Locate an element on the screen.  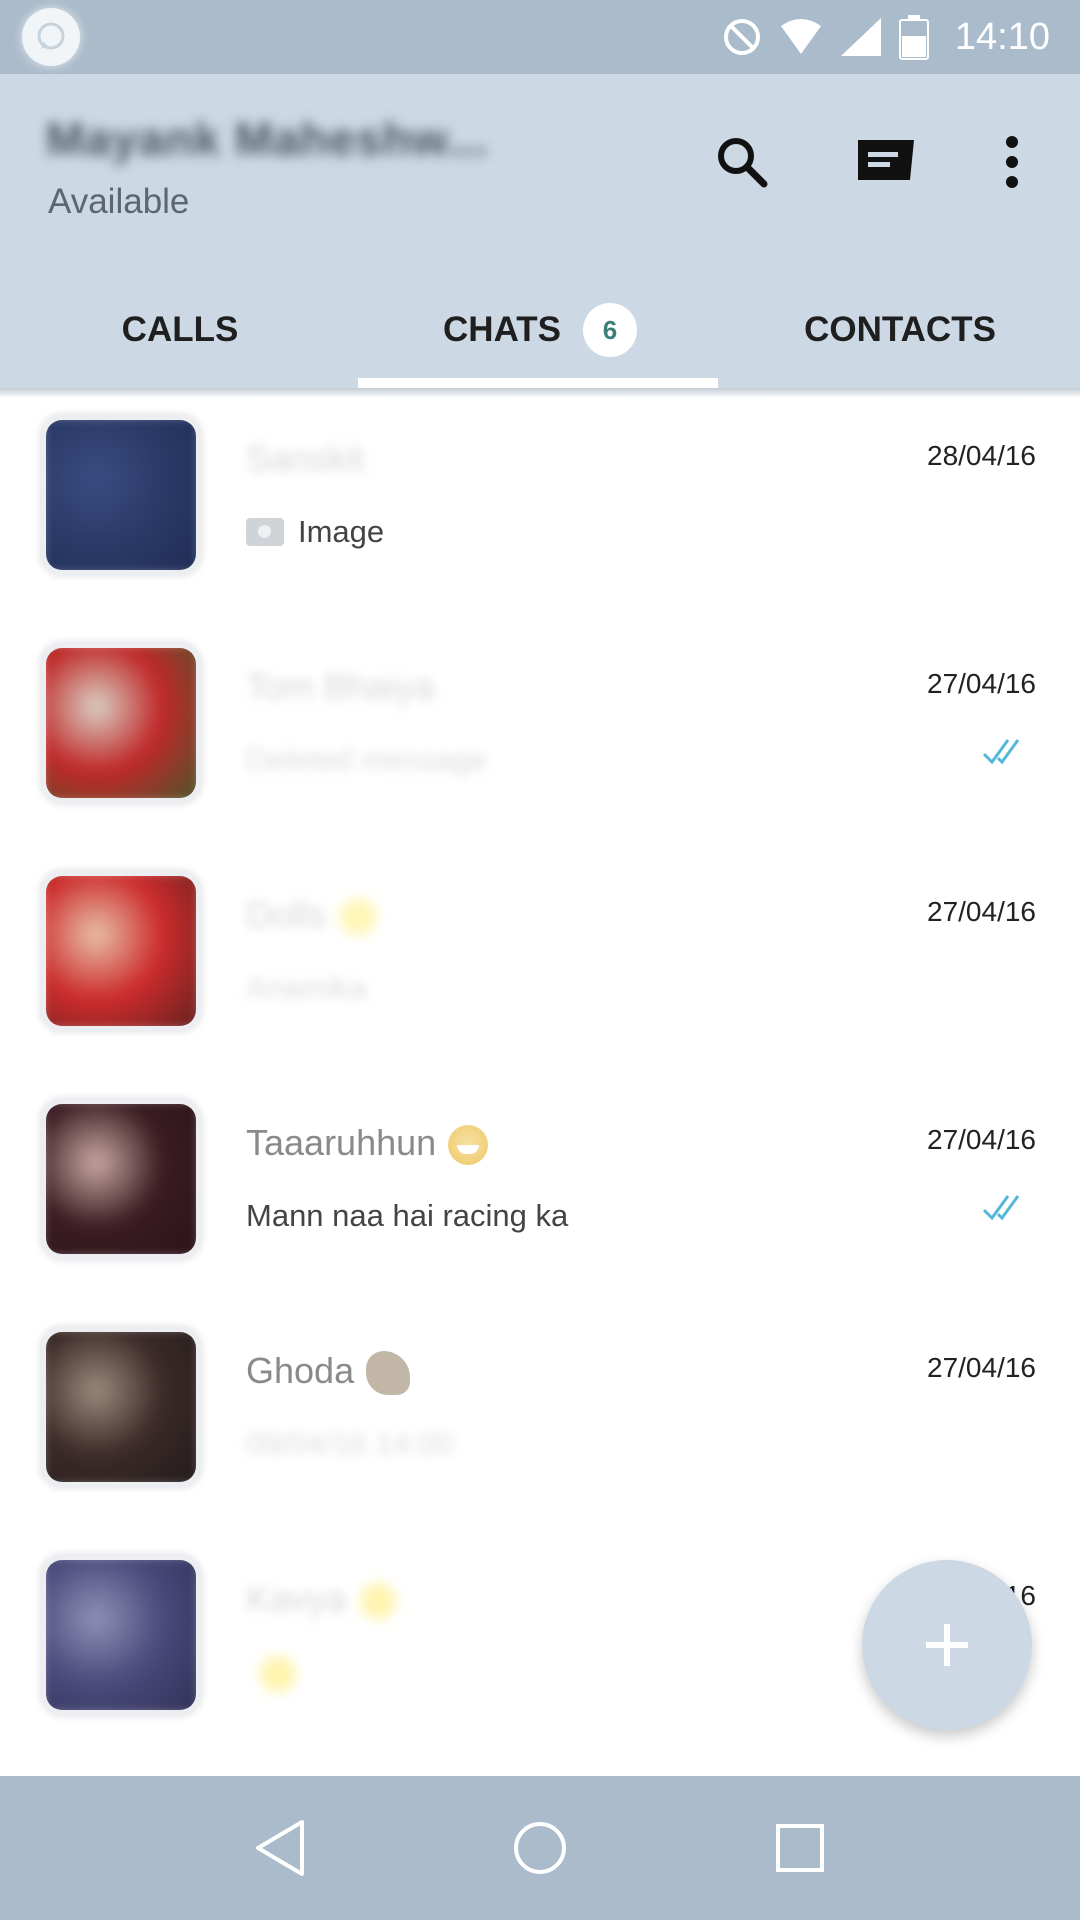
whatsapp-icon is located at coordinates (51, 37).